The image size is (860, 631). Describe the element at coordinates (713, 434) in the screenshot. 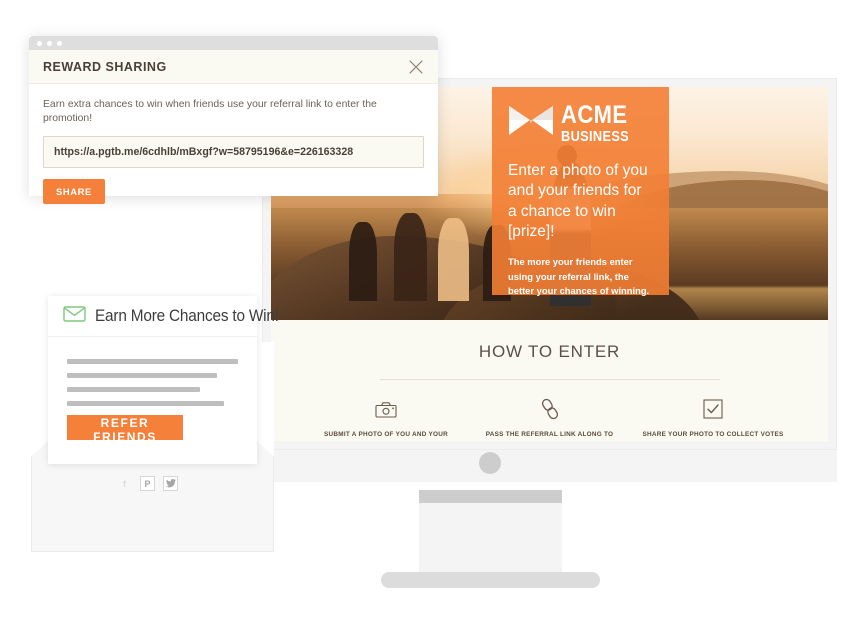

I see `step-caption: SHARE YOUR PHOTO TO COLLECT VOTES` at that location.